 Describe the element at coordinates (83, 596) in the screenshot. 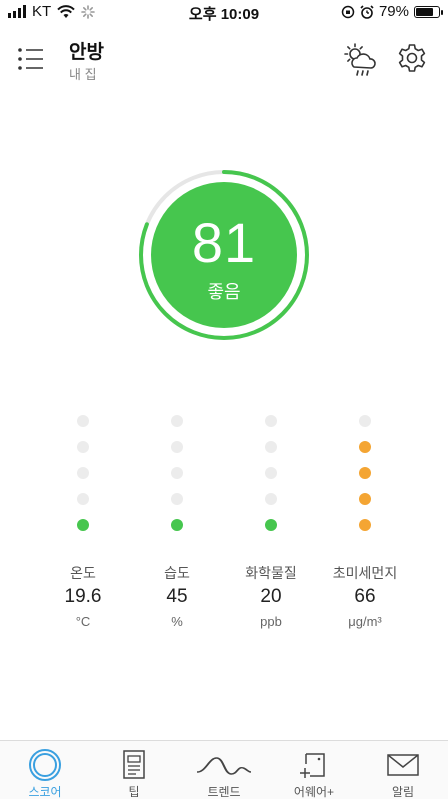

I see `metric-value: 19.6` at that location.